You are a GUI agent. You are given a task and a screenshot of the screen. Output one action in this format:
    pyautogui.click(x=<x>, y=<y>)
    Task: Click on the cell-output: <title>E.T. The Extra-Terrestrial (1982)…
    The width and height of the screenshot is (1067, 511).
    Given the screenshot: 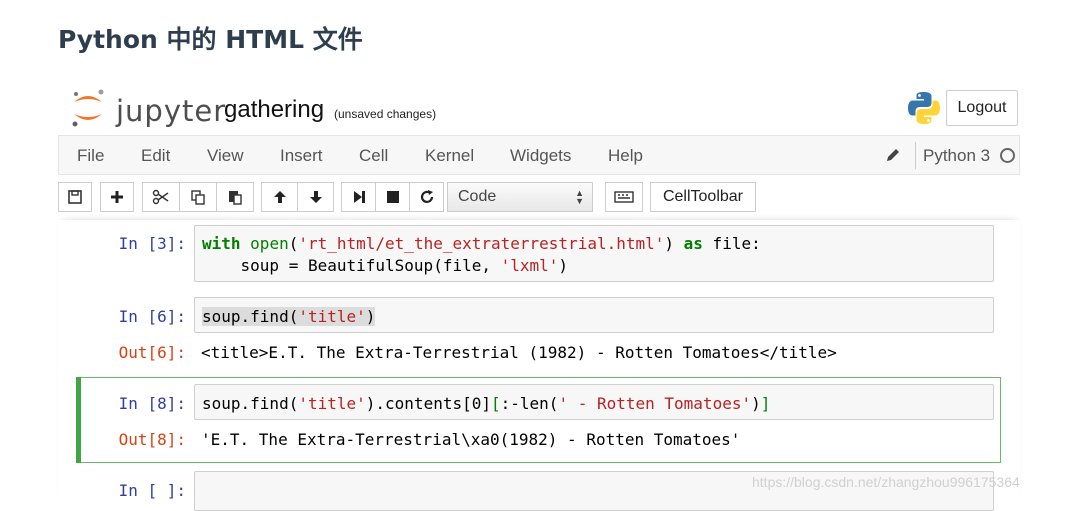 What is the action you would take?
    pyautogui.click(x=519, y=352)
    